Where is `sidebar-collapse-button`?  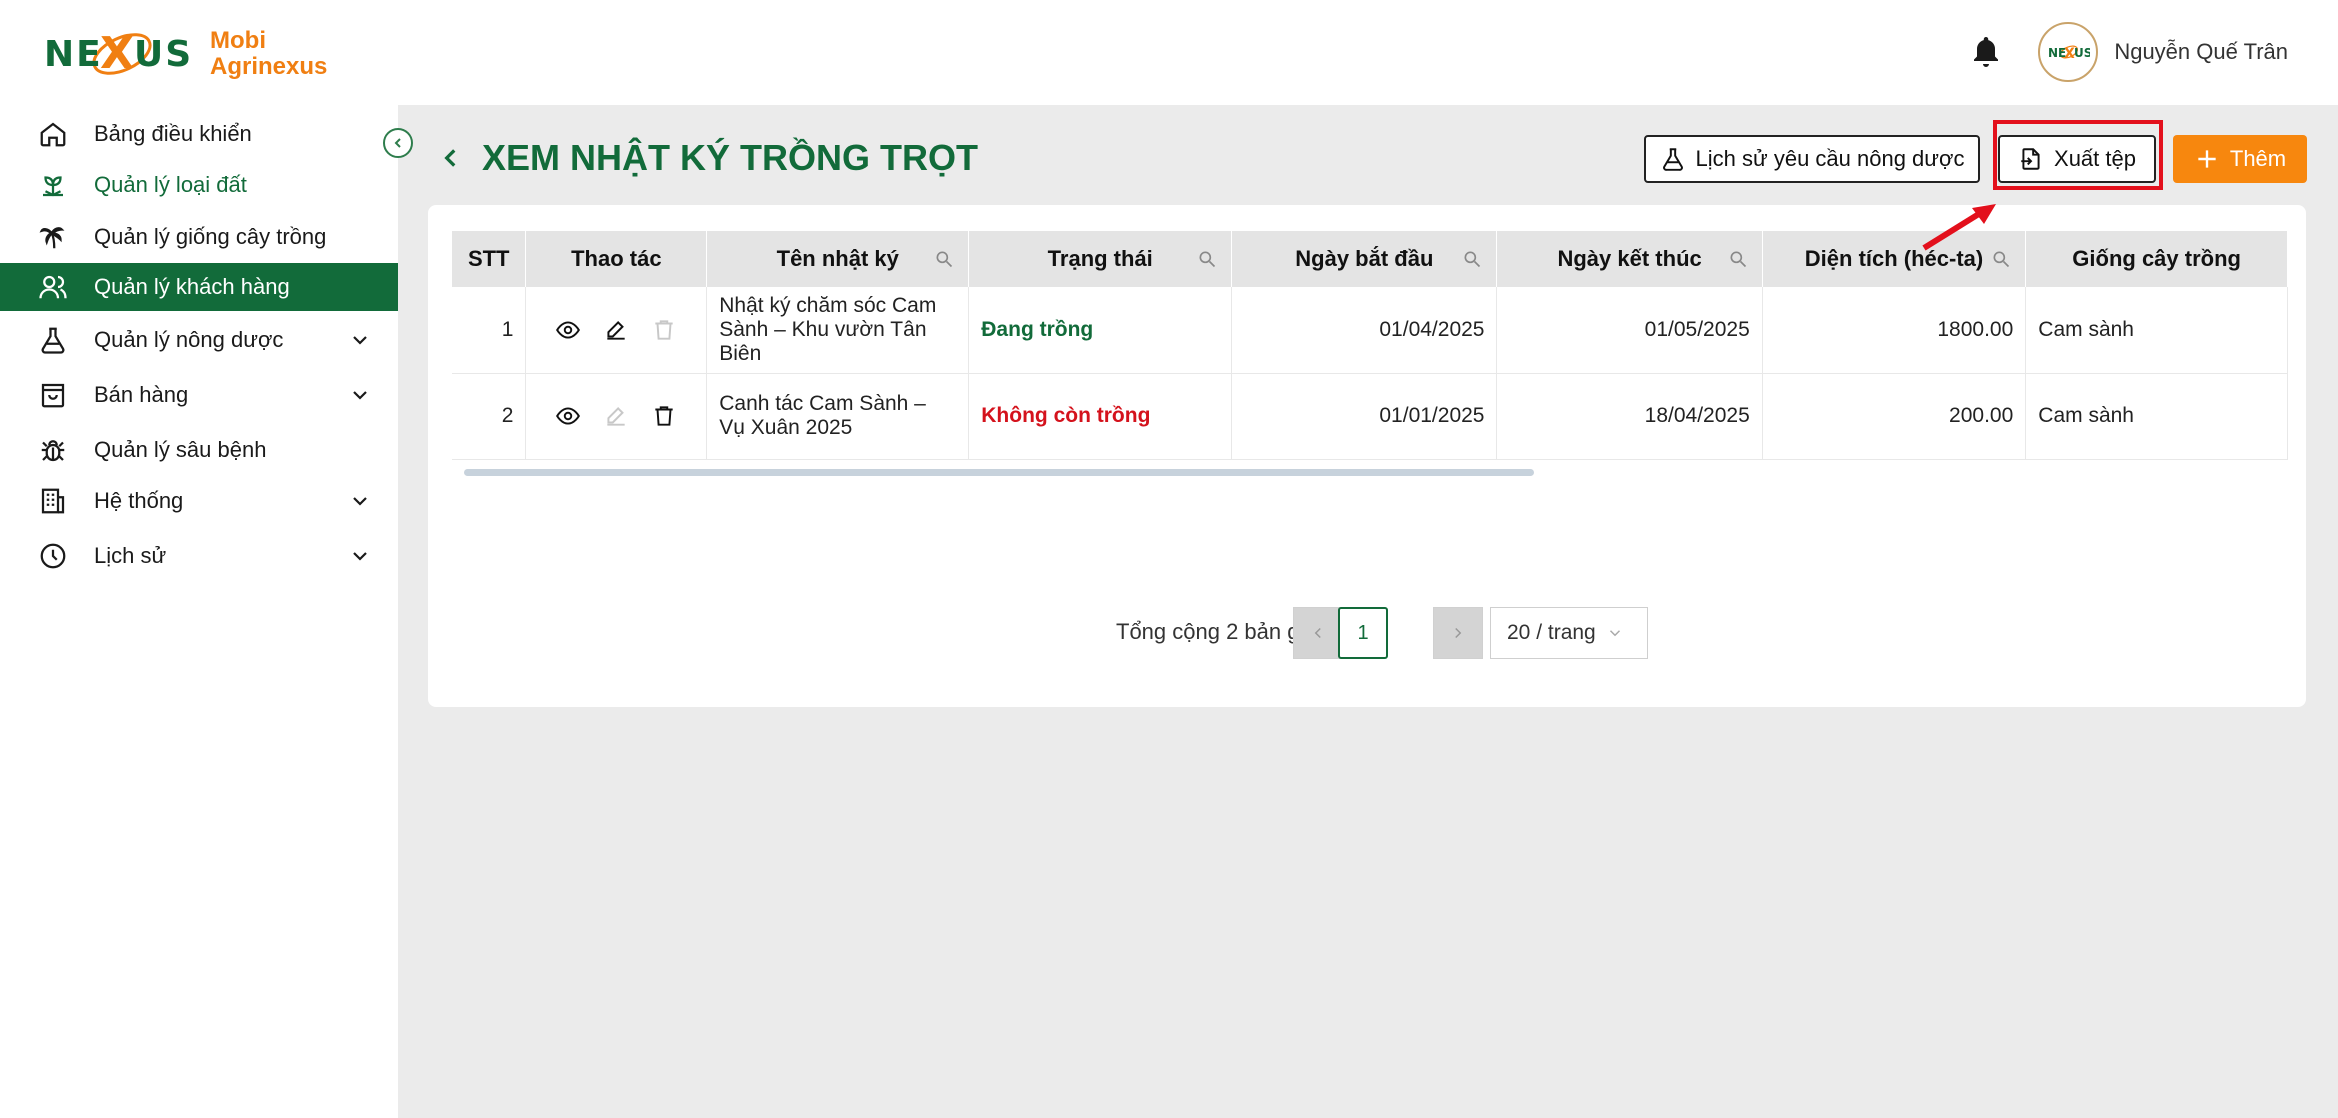 sidebar-collapse-button is located at coordinates (398, 143).